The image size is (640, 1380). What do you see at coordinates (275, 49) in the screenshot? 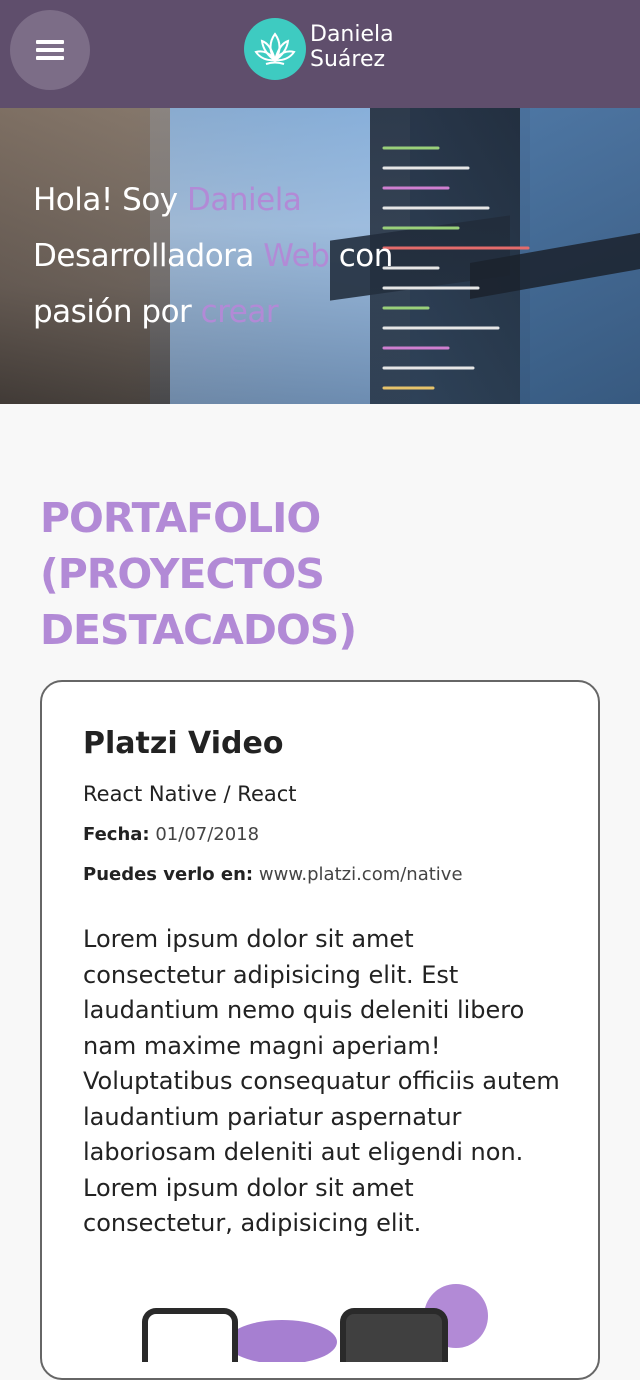
I see `lotus-icon` at bounding box center [275, 49].